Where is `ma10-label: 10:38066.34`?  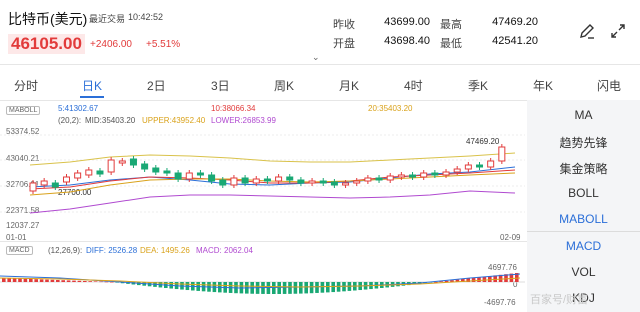
ma10-label: 10:38066.34 is located at coordinates (233, 108).